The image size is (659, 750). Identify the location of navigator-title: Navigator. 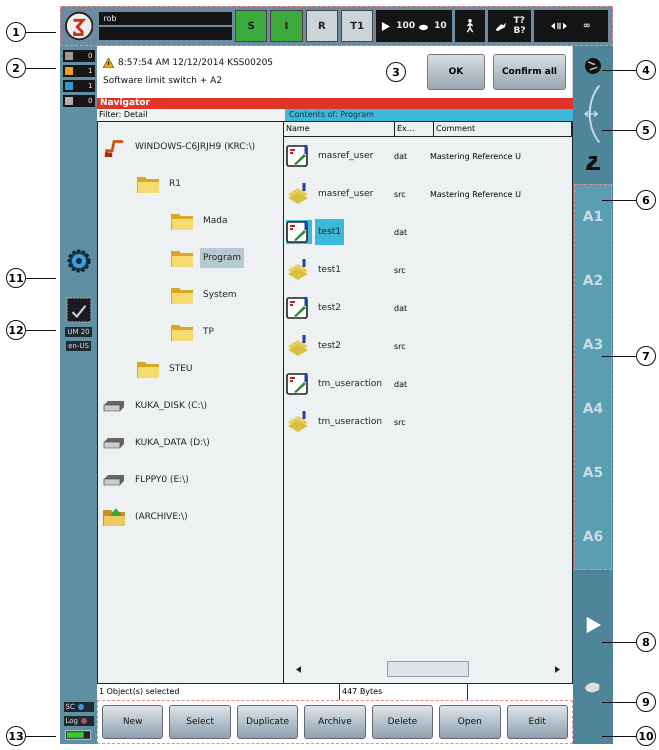
(335, 103).